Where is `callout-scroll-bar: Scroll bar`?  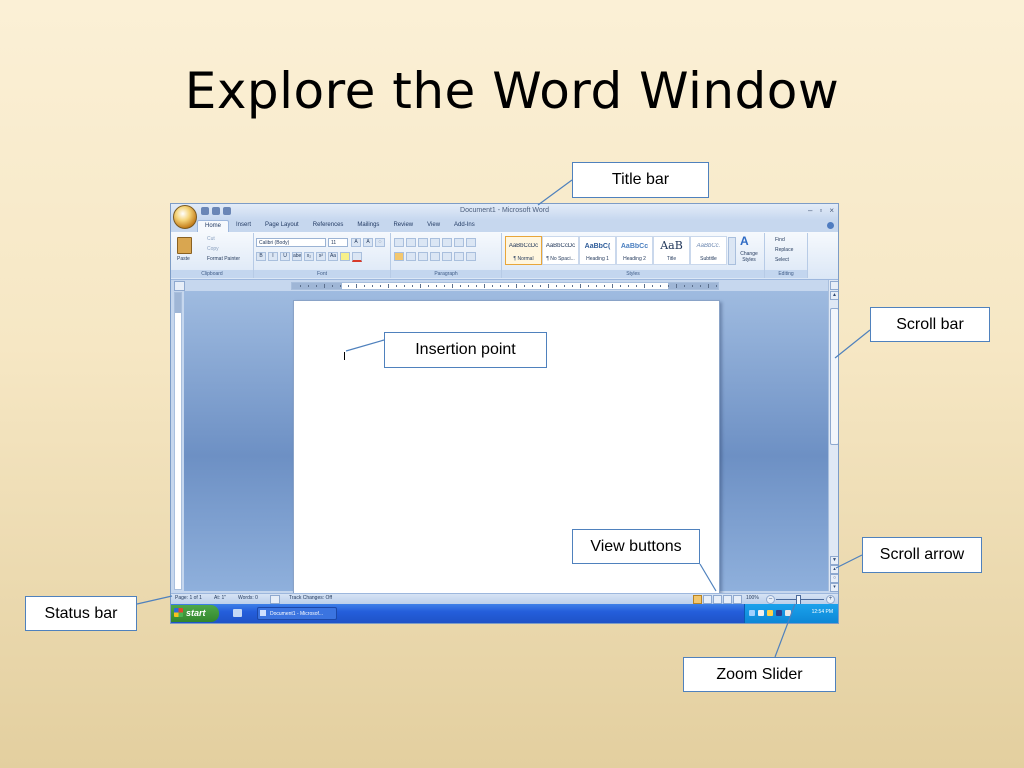
callout-scroll-bar: Scroll bar is located at coordinates (930, 324).